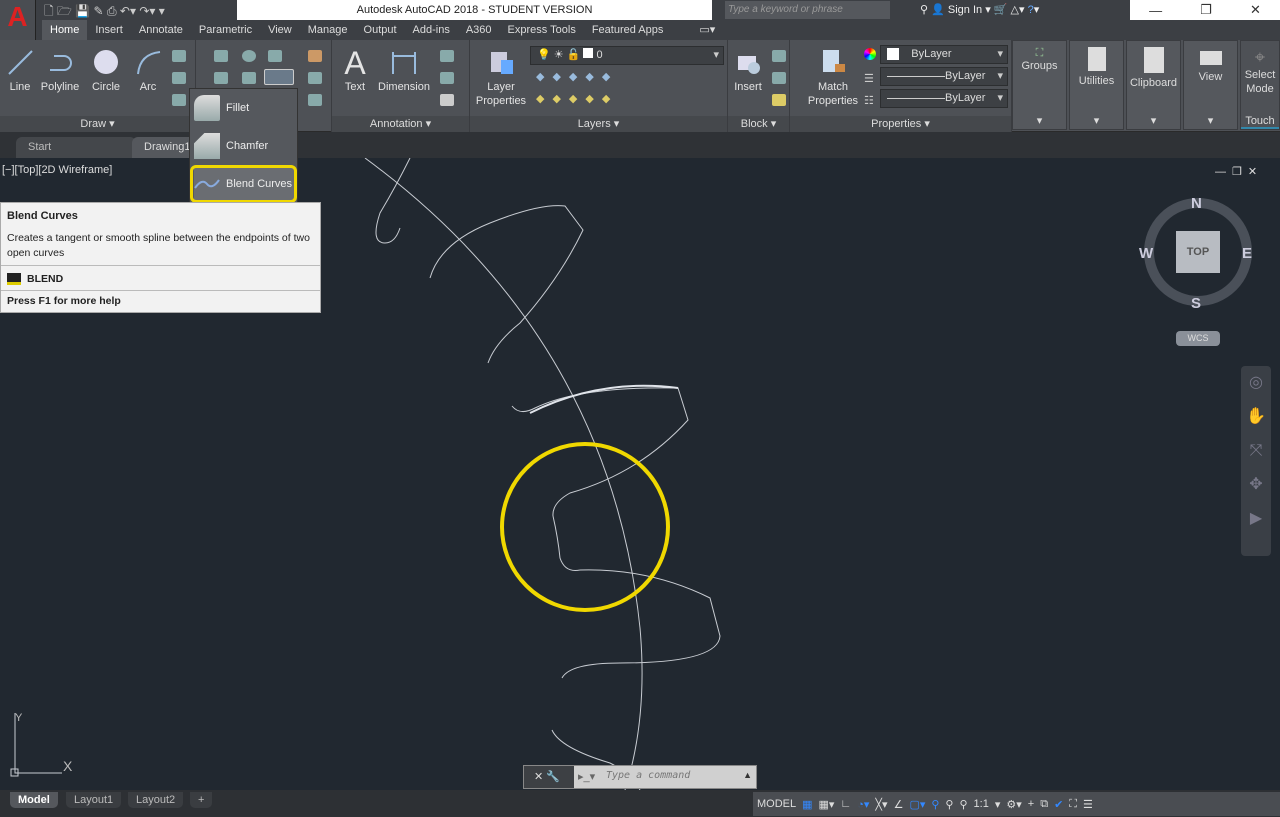 Image resolution: width=1280 pixels, height=817 pixels. I want to click on file-tab-start: Start, so click(76, 147).